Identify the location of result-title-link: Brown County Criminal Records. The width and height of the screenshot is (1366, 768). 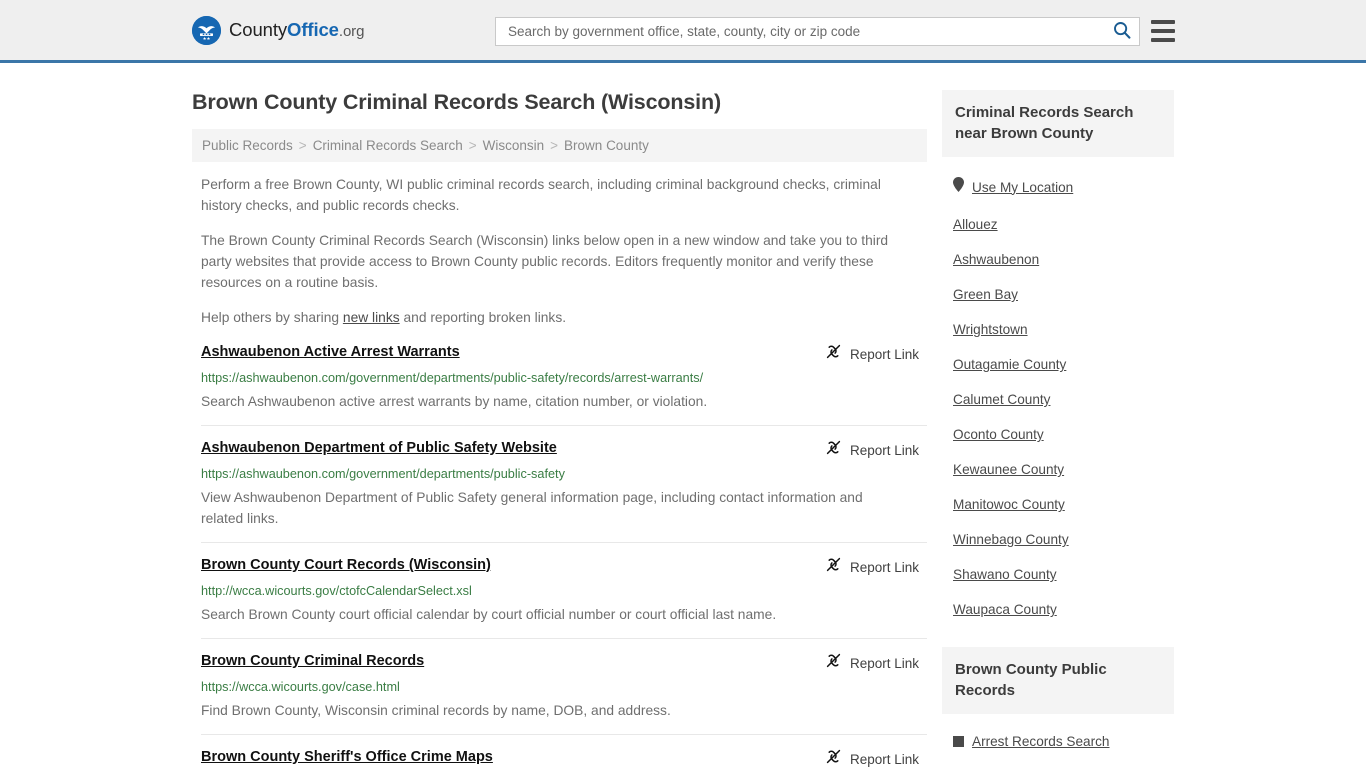
(312, 661).